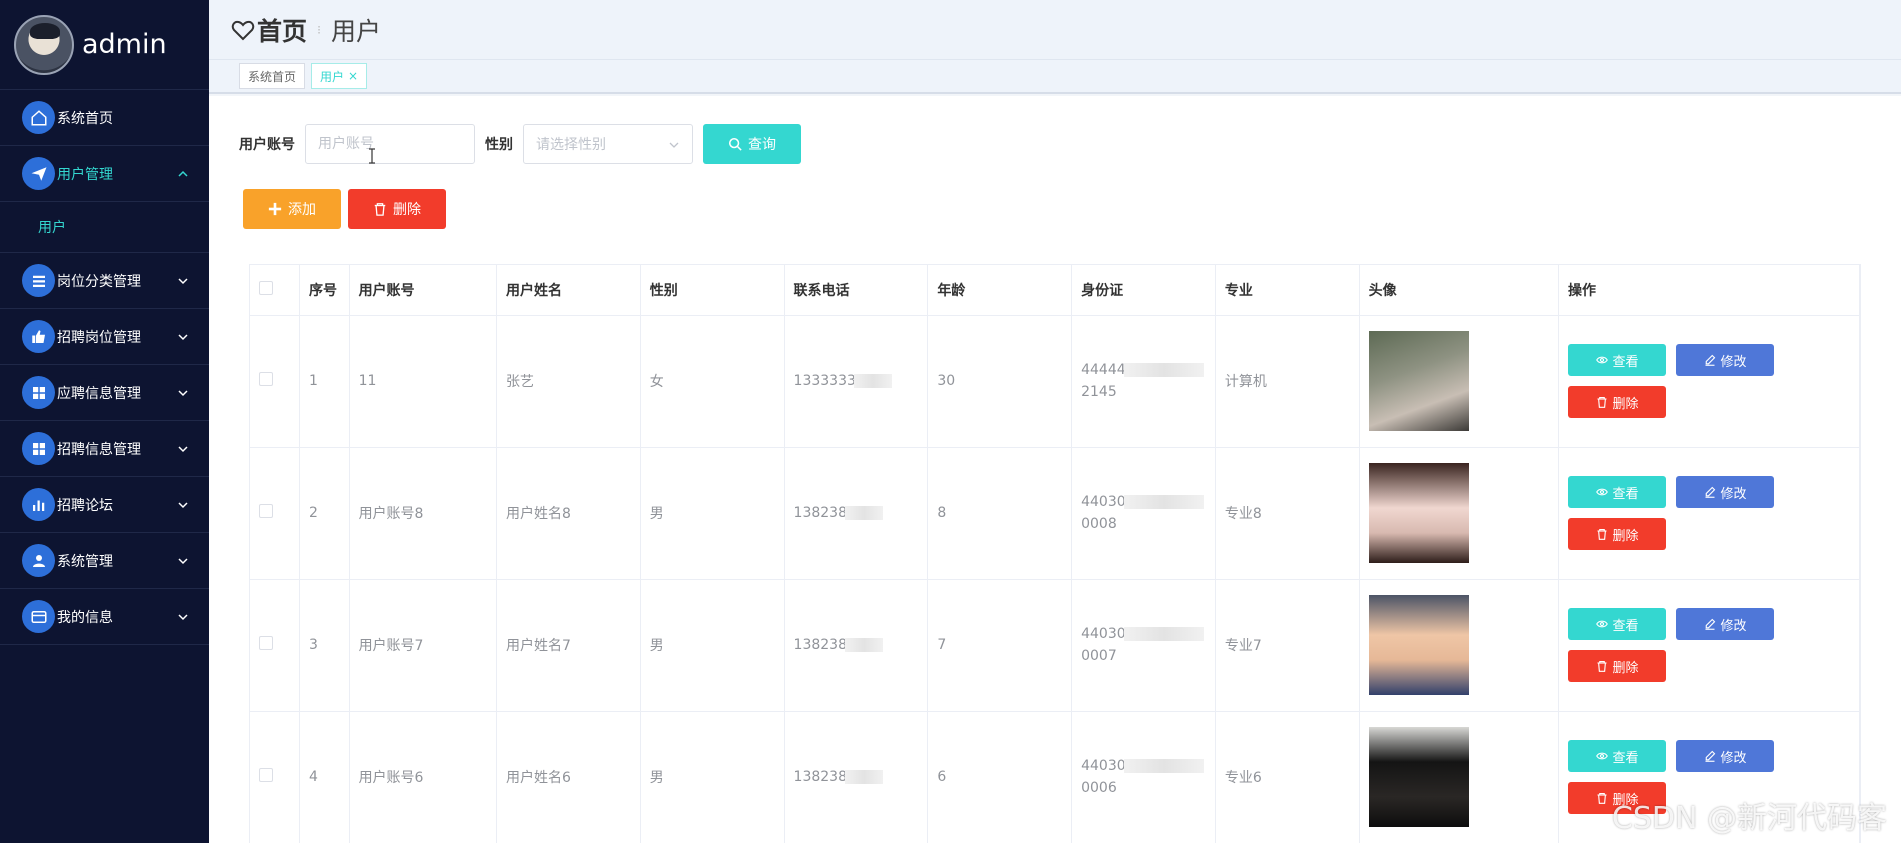 Image resolution: width=1901 pixels, height=843 pixels. Describe the element at coordinates (124, 44) in the screenshot. I see `username-label: admin` at that location.